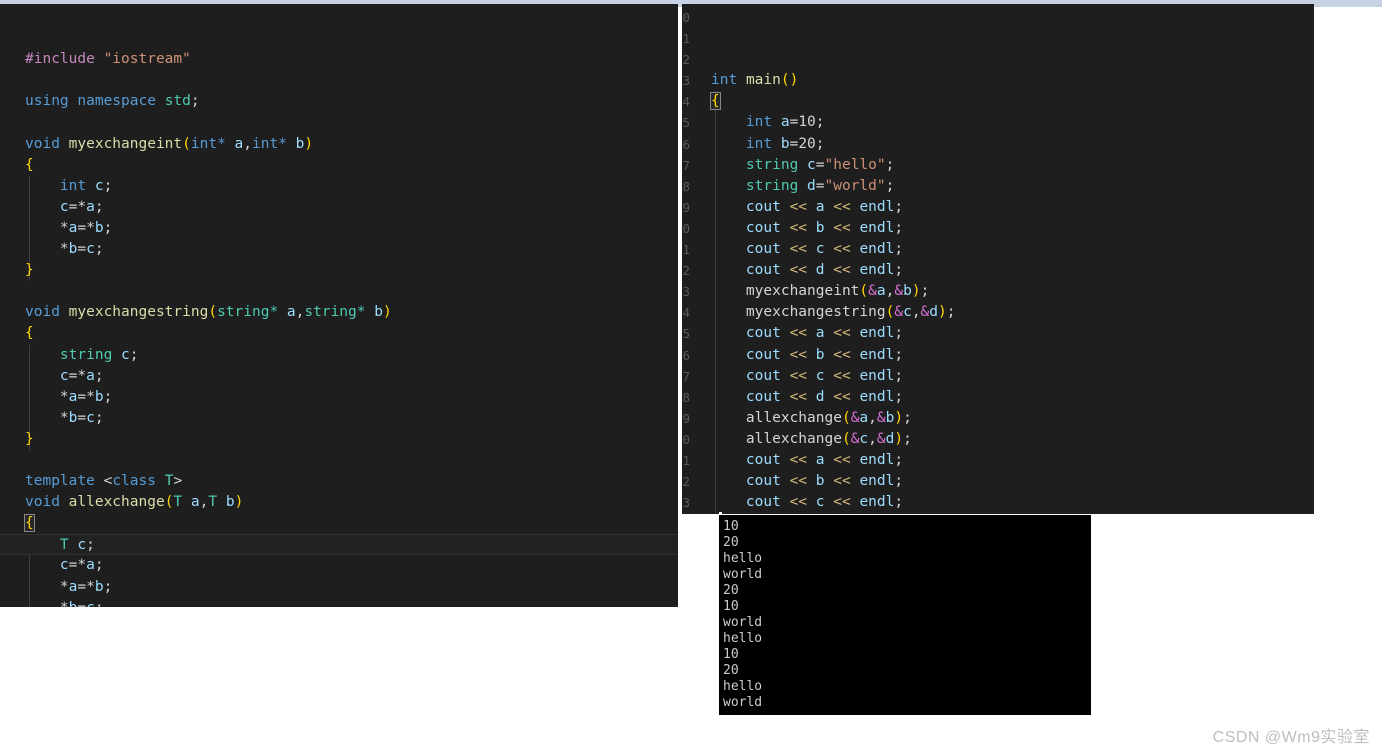 The width and height of the screenshot is (1382, 755). I want to click on code-line: string d="world";, so click(998, 186).